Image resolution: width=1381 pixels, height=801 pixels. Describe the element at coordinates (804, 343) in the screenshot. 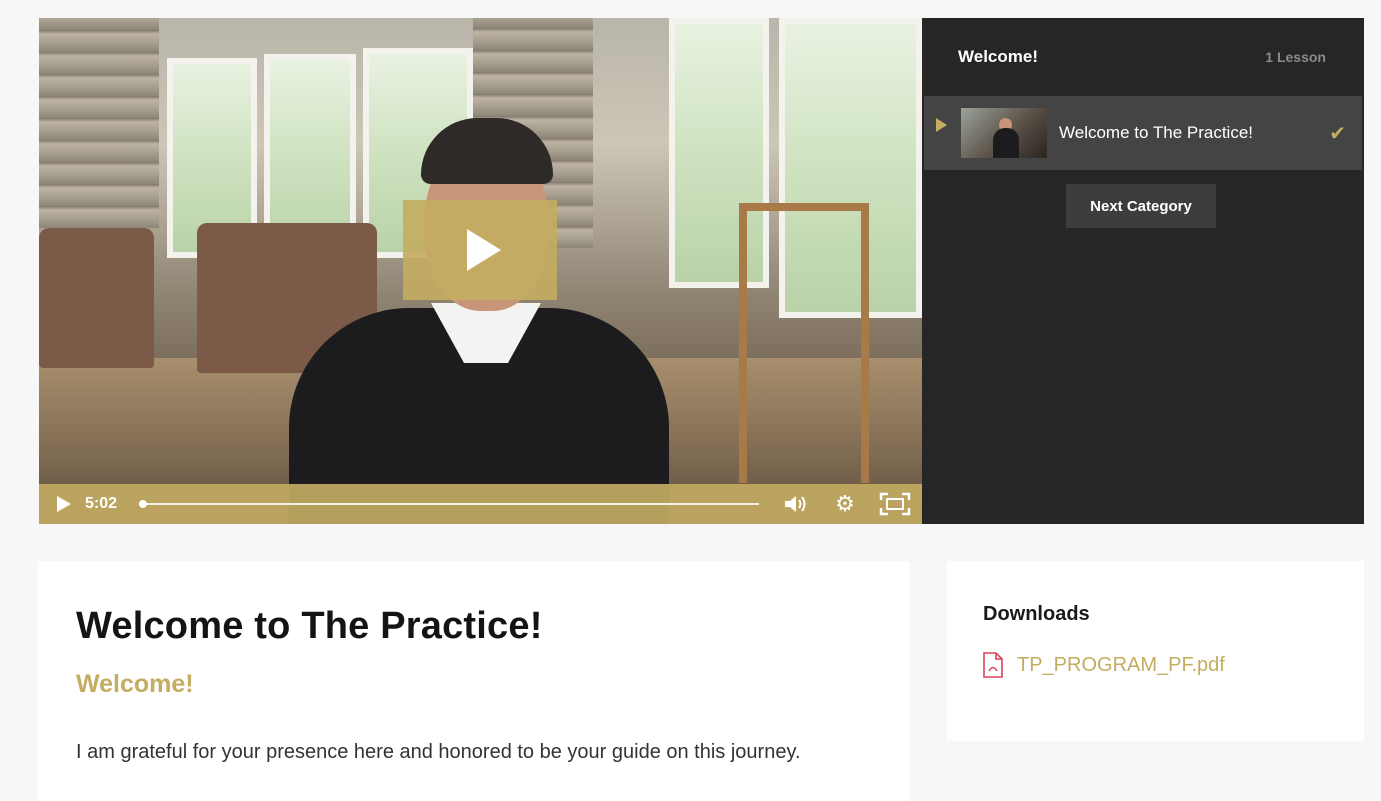

I see `wooden-chair` at that location.